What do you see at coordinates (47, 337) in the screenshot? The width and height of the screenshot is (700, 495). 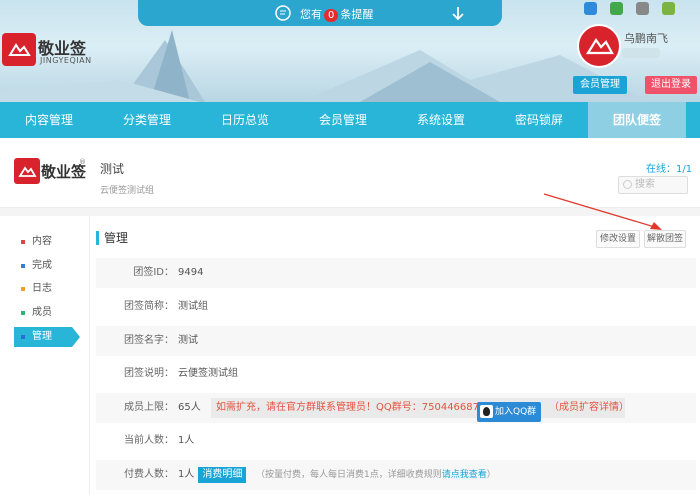 I see `sidebar-item-manage: 管理` at bounding box center [47, 337].